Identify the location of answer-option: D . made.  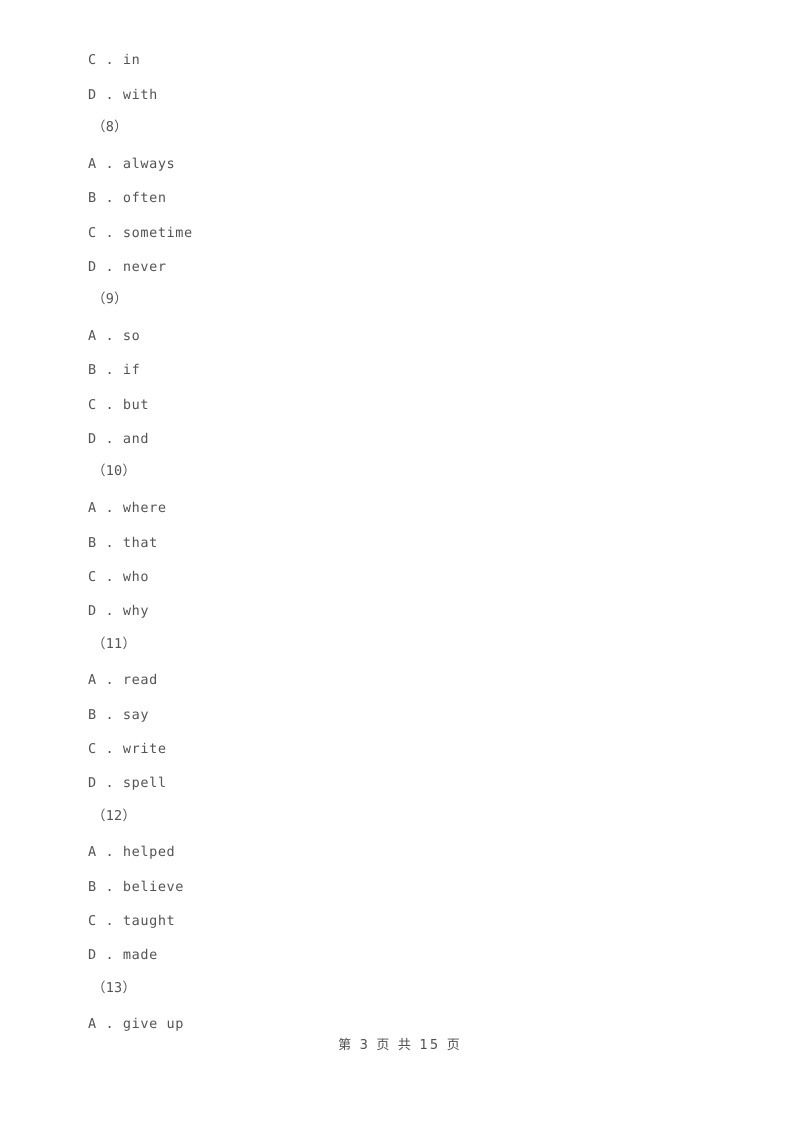
(123, 955).